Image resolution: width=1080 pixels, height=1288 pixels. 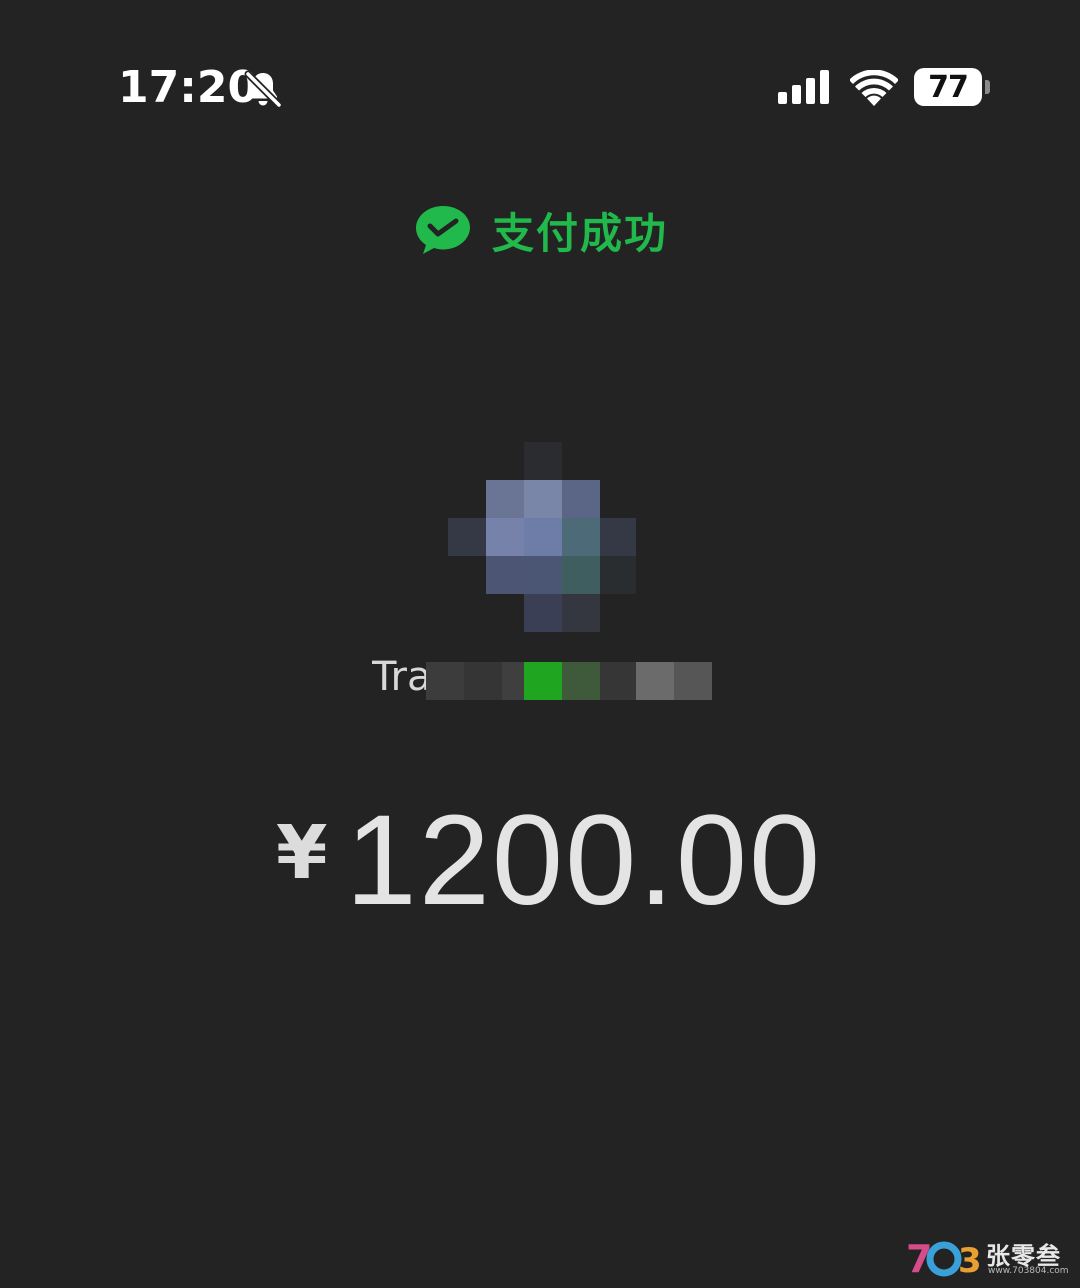 I want to click on battery-level: 77, so click(x=948, y=87).